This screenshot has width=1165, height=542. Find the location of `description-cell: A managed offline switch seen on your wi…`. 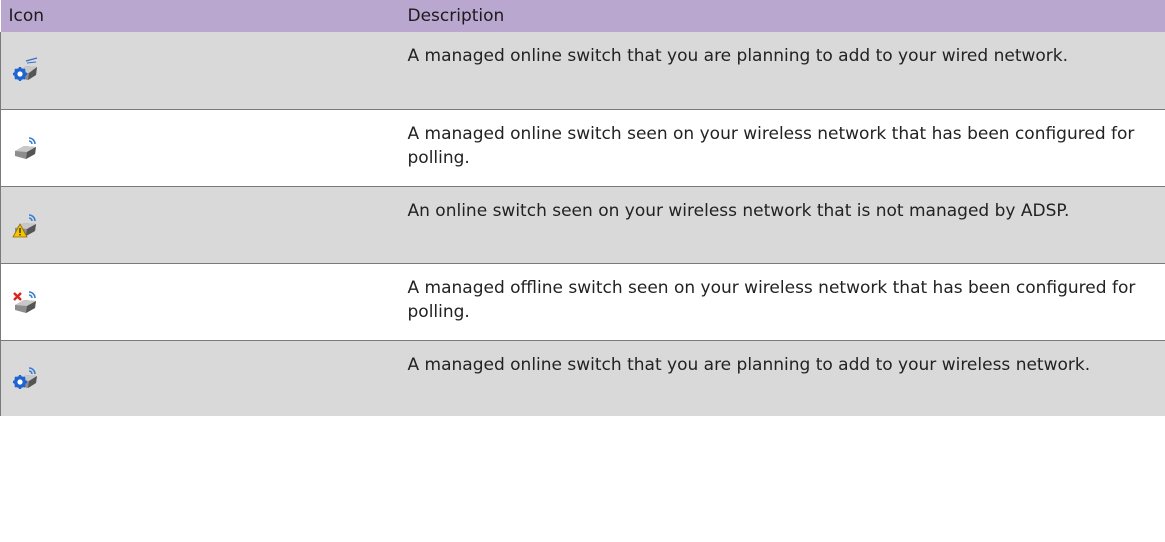

description-cell: A managed offline switch seen on your wi… is located at coordinates (781, 301).